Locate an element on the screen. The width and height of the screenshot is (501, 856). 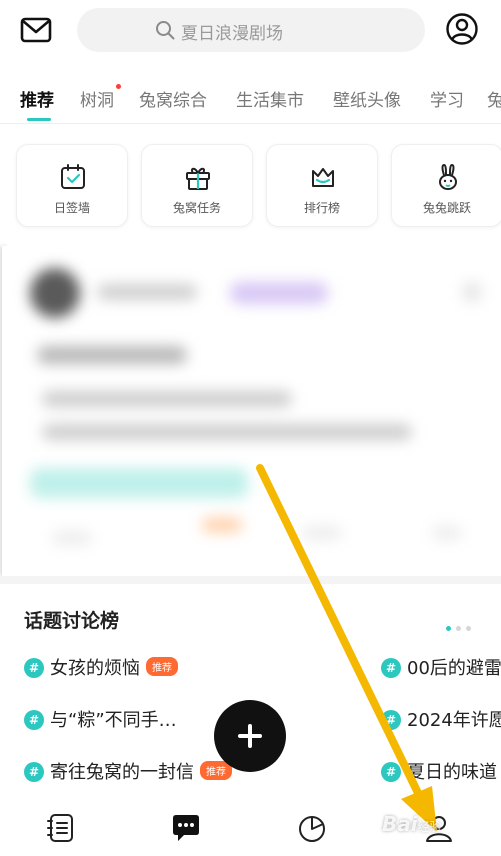
topic-board-title: 话题讨论榜 is located at coordinates (72, 621).